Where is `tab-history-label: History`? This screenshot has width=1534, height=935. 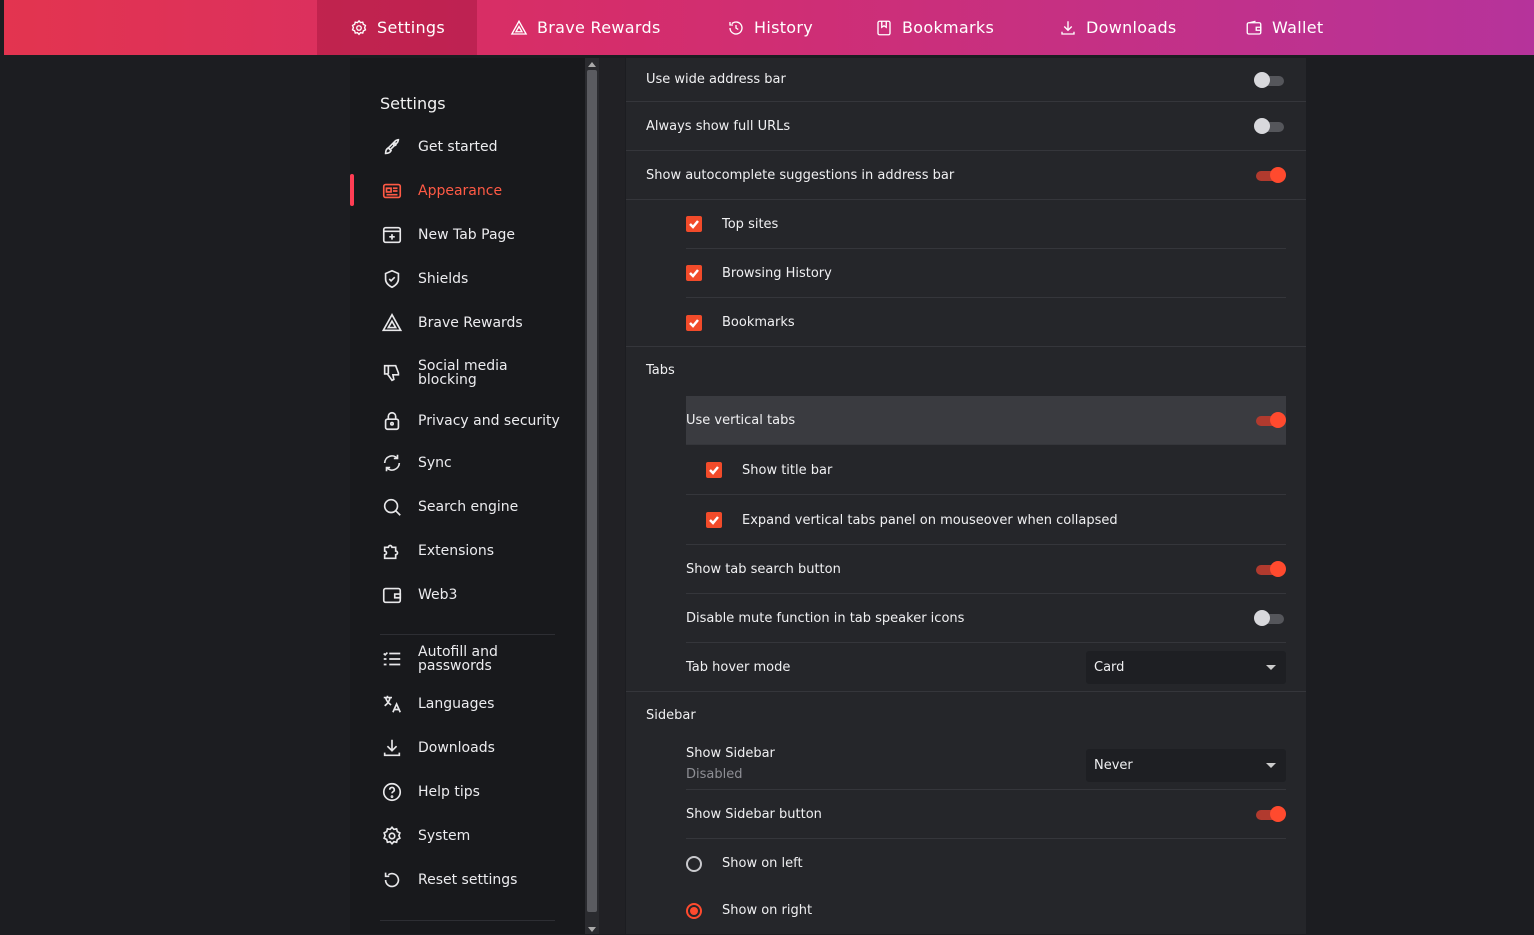 tab-history-label: History is located at coordinates (784, 27).